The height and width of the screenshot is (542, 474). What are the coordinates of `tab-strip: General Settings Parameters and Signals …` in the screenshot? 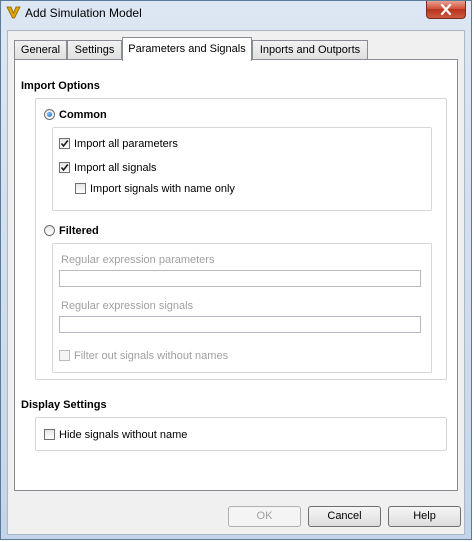 It's located at (236, 49).